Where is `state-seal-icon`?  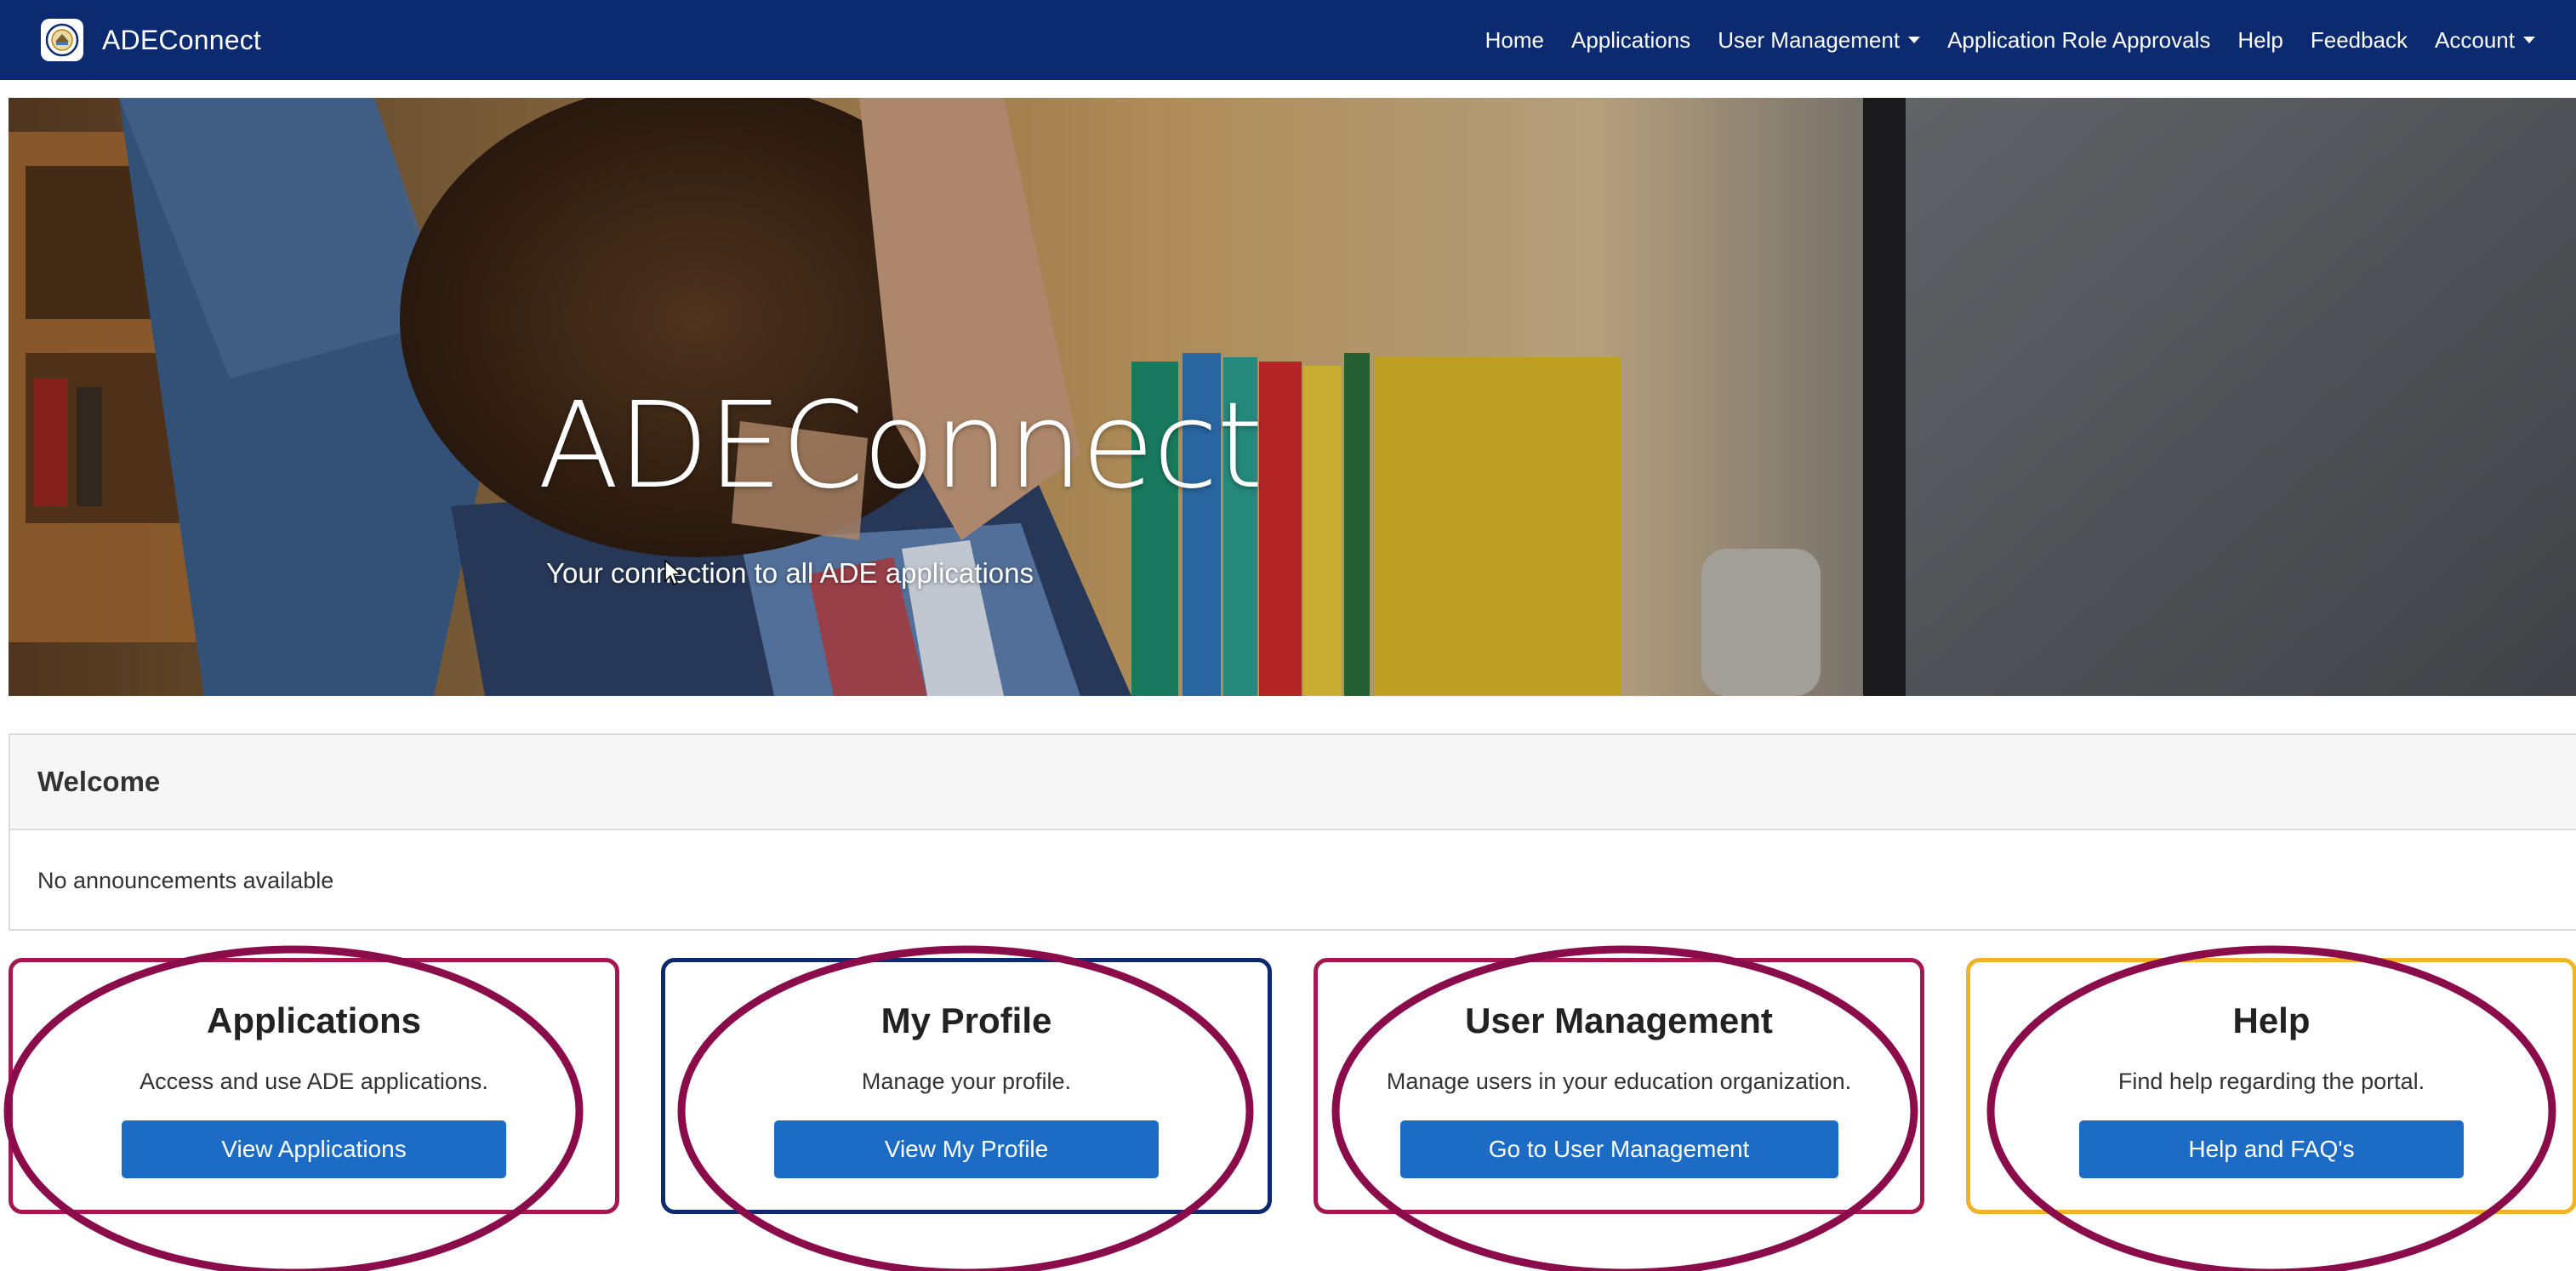 state-seal-icon is located at coordinates (62, 40).